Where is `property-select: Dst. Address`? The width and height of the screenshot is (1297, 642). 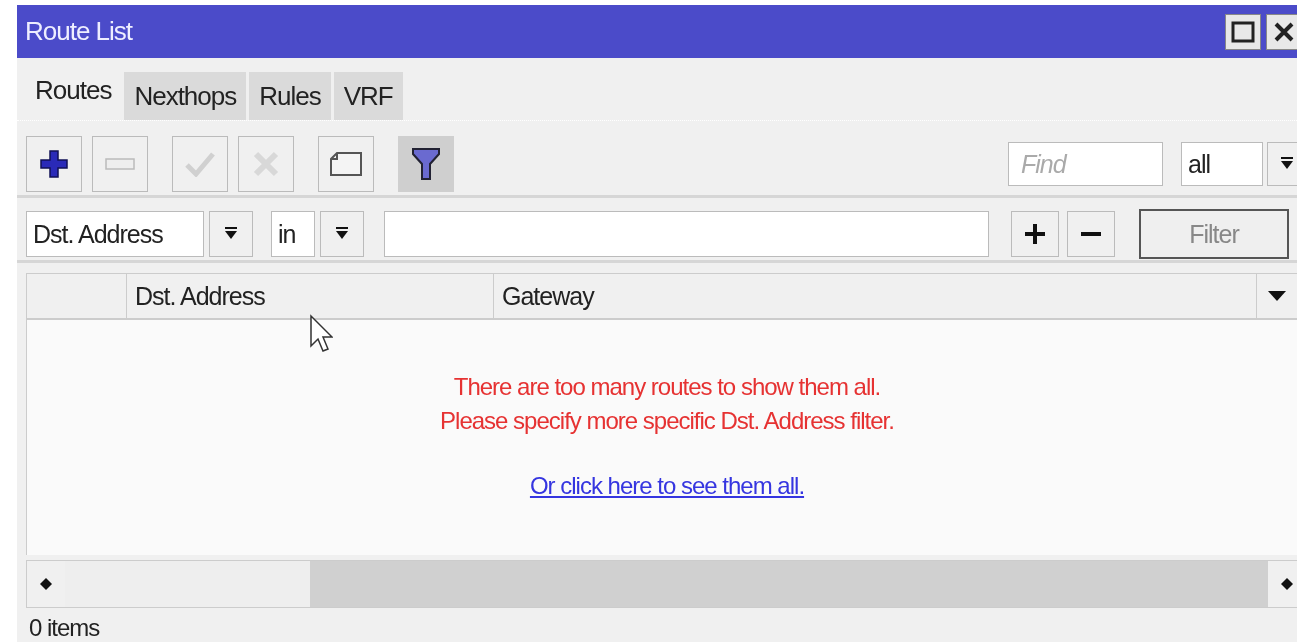
property-select: Dst. Address is located at coordinates (115, 234).